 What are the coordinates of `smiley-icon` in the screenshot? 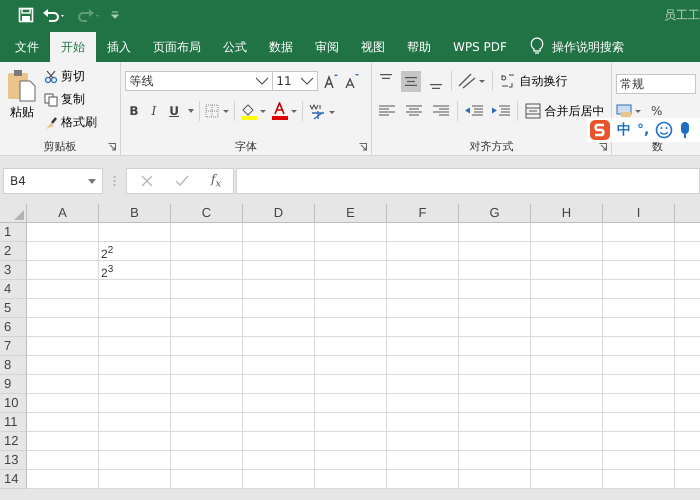 It's located at (664, 130).